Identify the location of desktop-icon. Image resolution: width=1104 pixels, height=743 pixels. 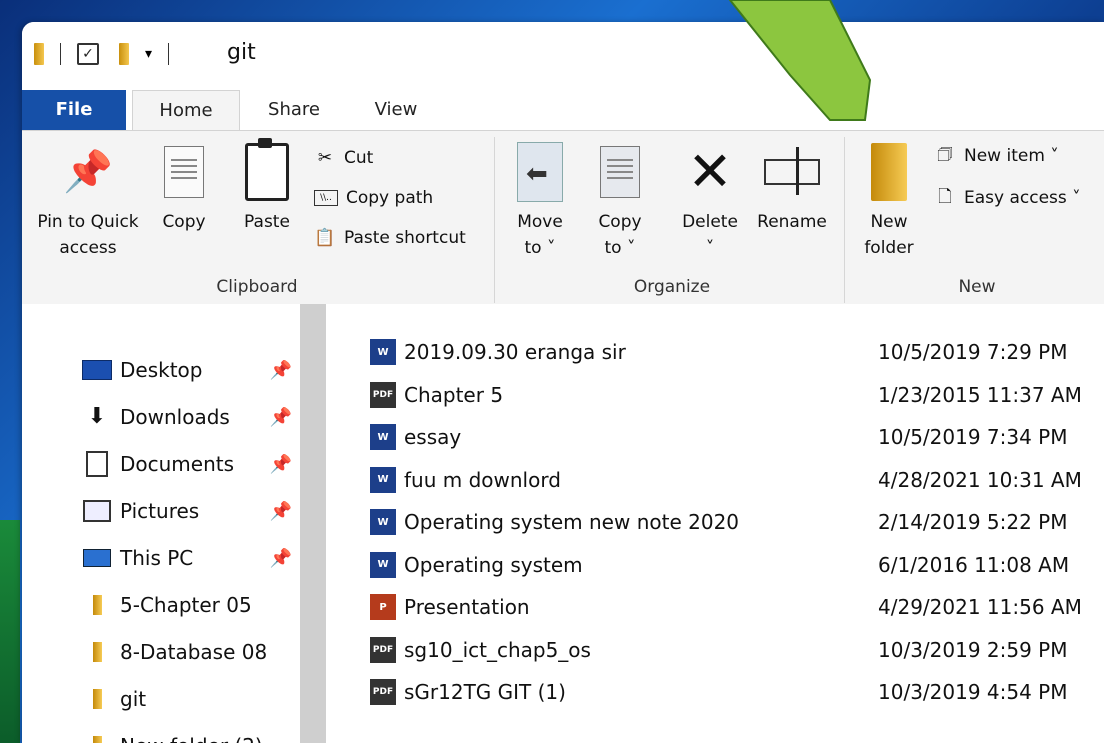
(97, 370).